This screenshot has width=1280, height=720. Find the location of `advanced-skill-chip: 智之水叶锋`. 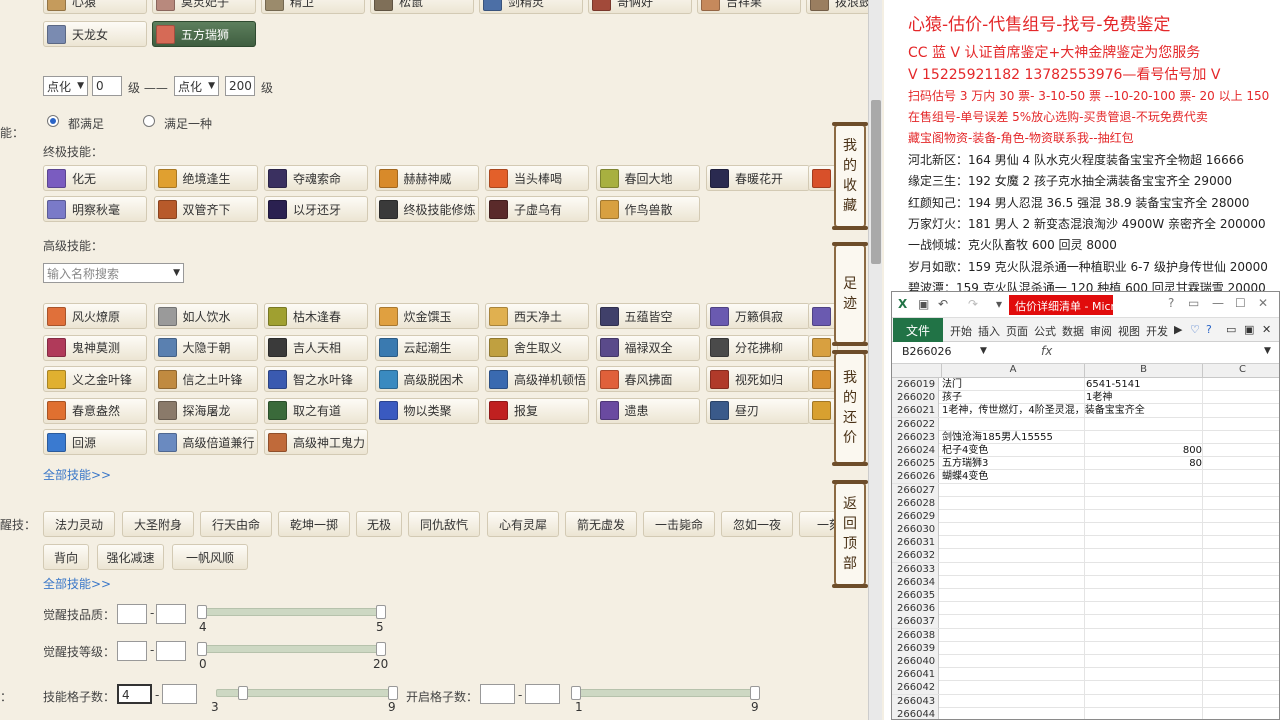

advanced-skill-chip: 智之水叶锋 is located at coordinates (316, 379).